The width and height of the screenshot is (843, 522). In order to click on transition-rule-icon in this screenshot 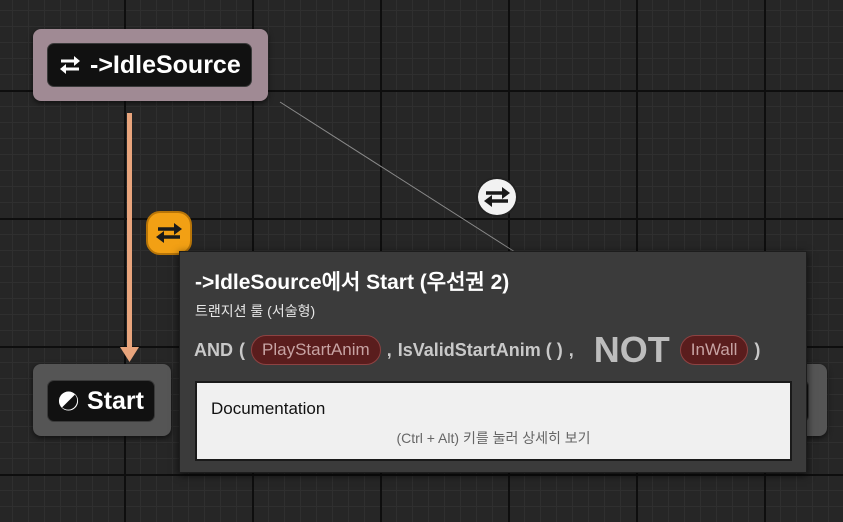, I will do `click(497, 197)`.